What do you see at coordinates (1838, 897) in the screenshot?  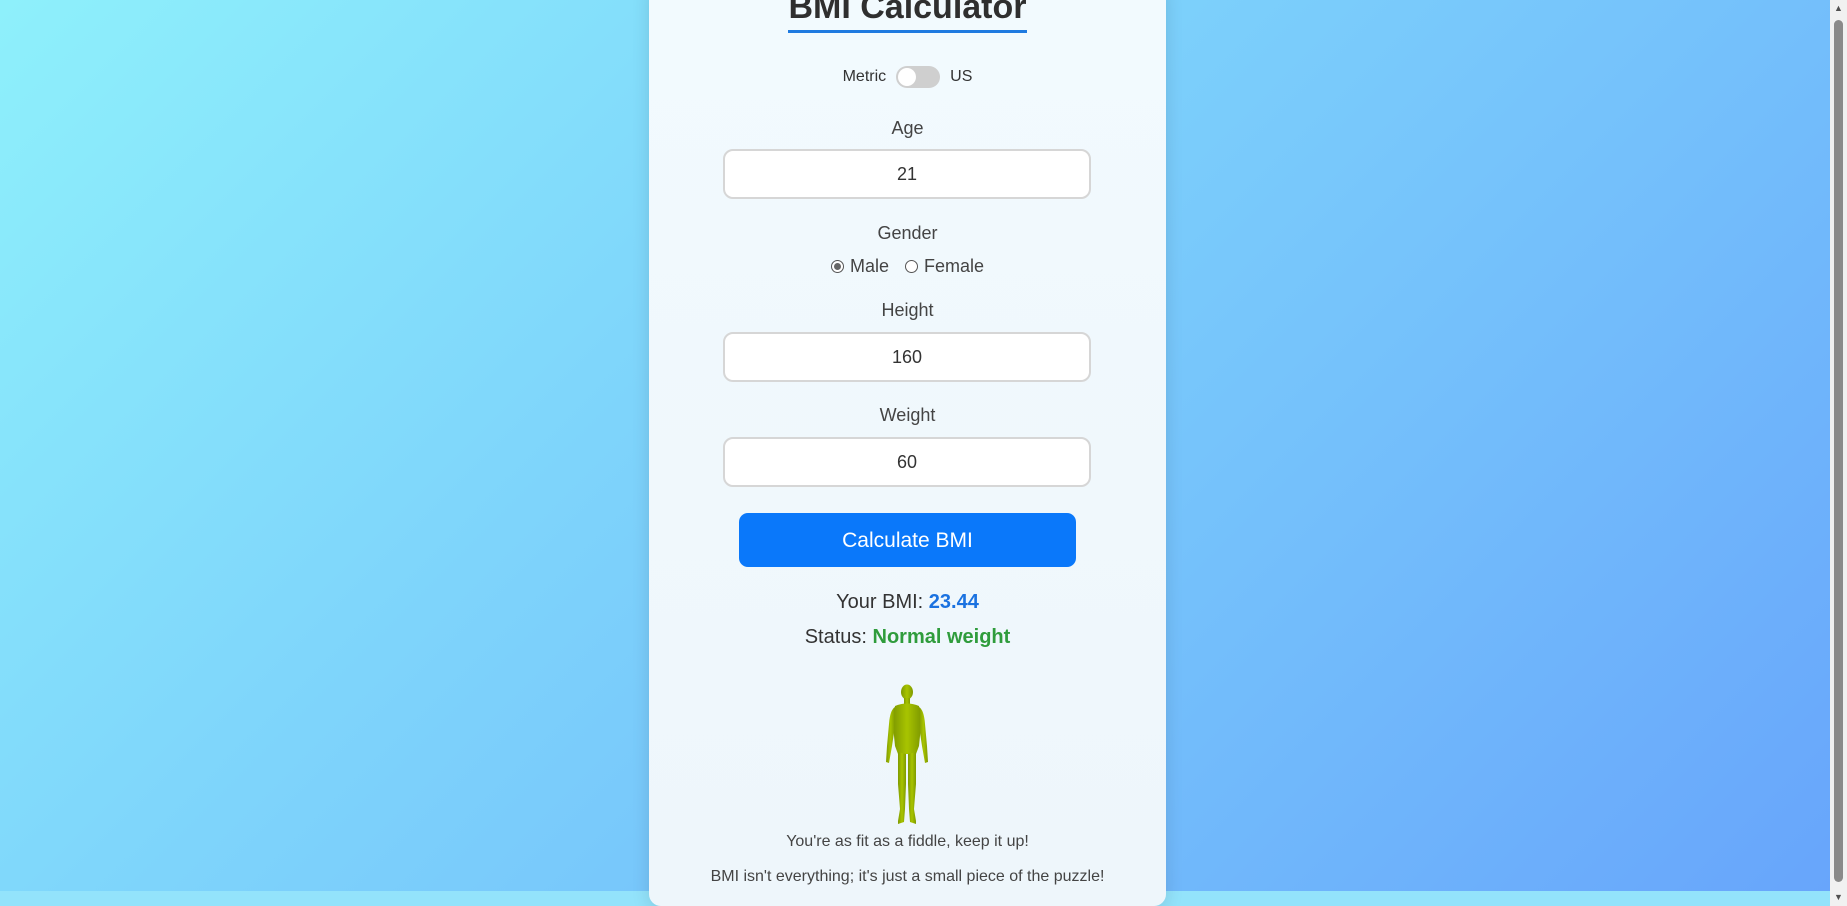 I see `scroll-down-arrow-icon: ▼` at bounding box center [1838, 897].